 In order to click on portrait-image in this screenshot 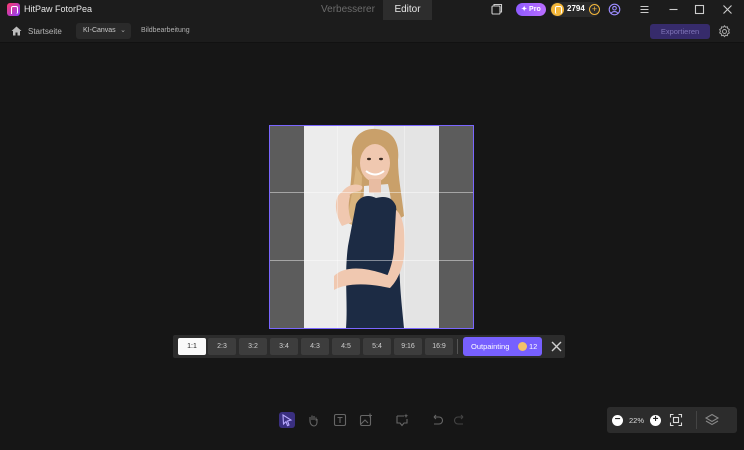, I will do `click(371, 227)`.